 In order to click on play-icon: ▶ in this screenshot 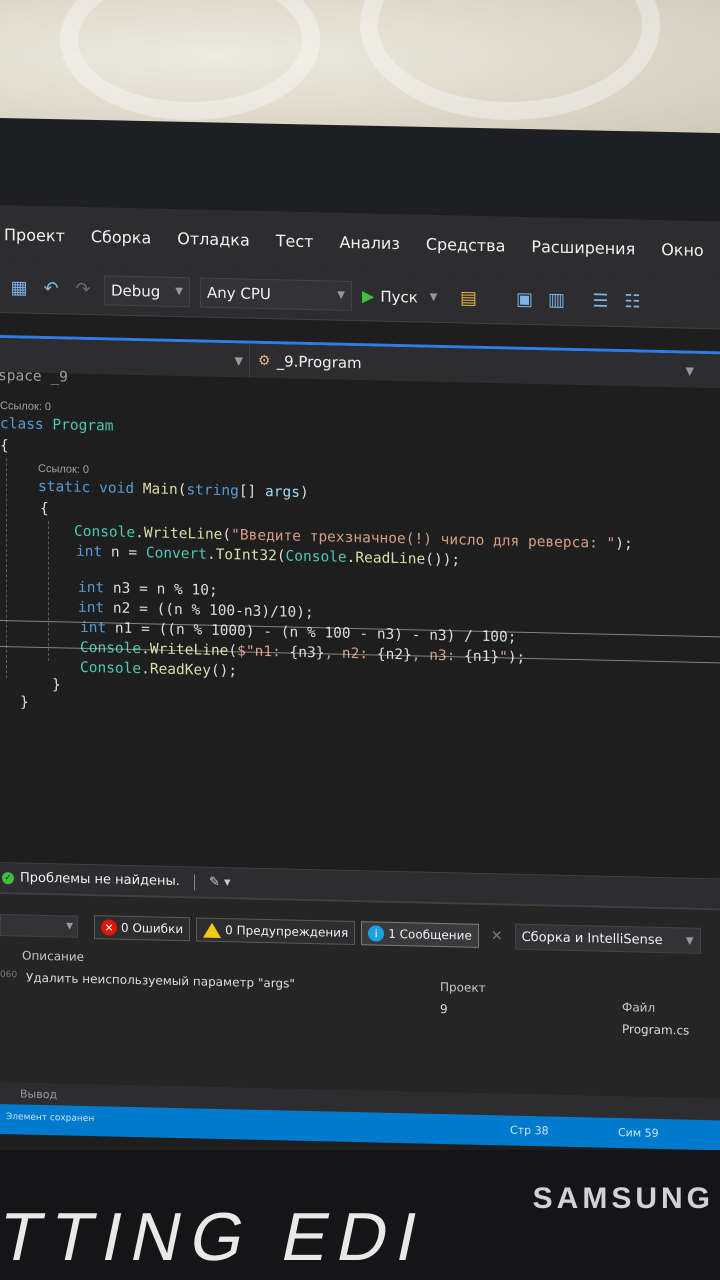, I will do `click(368, 296)`.